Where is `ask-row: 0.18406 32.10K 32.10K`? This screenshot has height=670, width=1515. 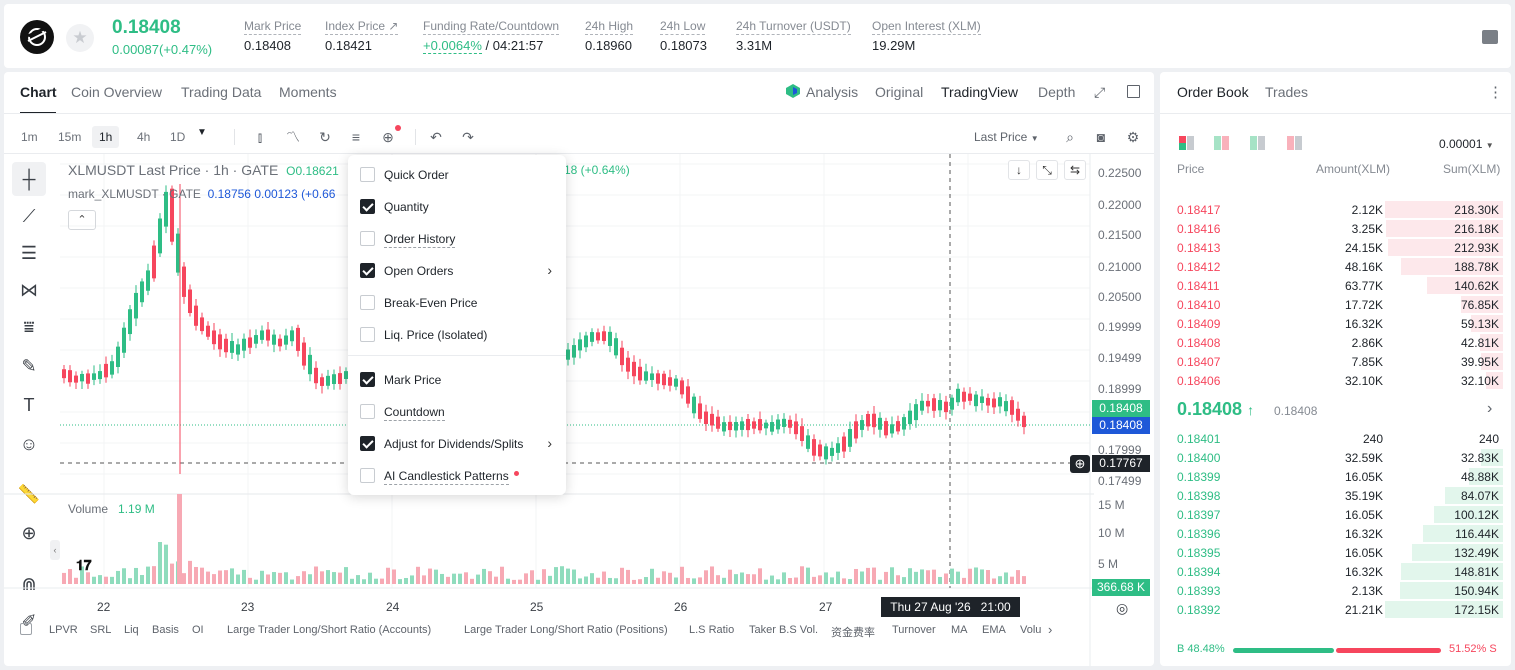 ask-row: 0.18406 32.10K 32.10K is located at coordinates (1335, 380).